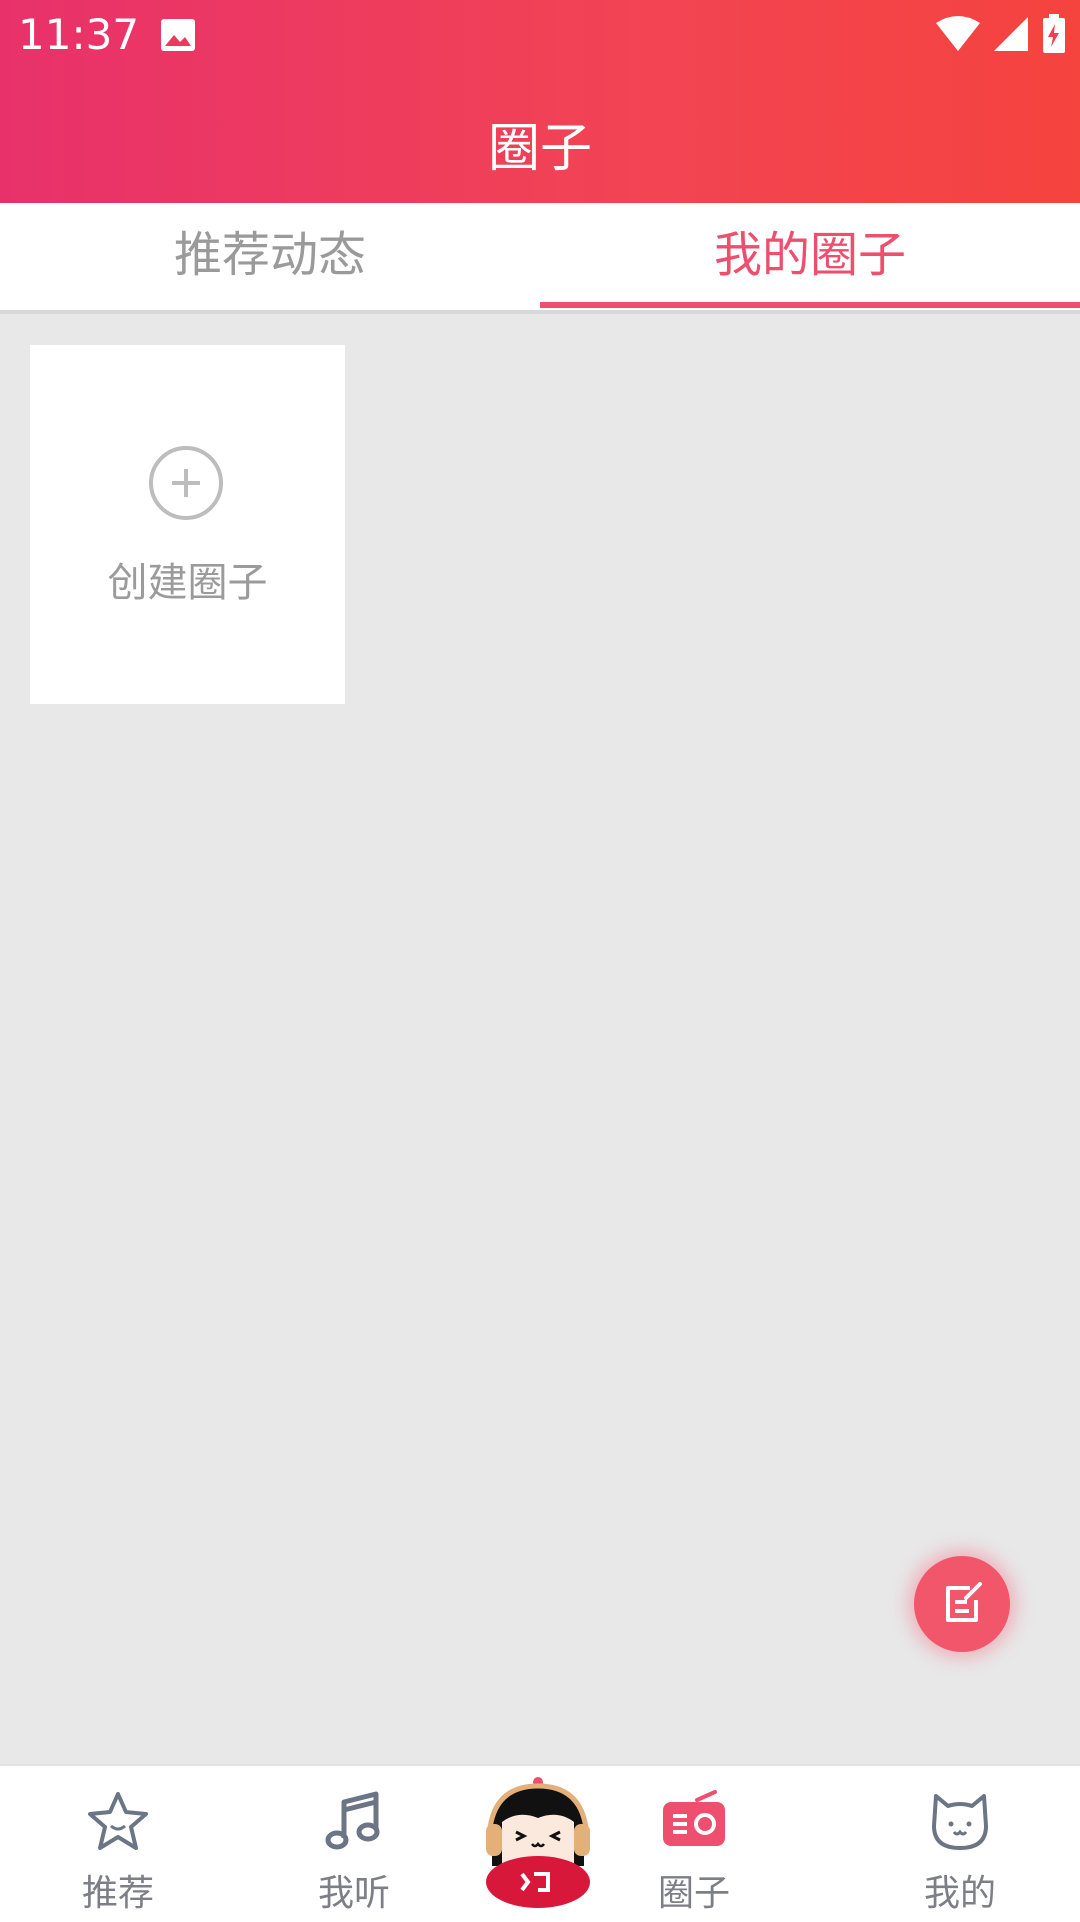  I want to click on nav-mine: 我的, so click(960, 1844).